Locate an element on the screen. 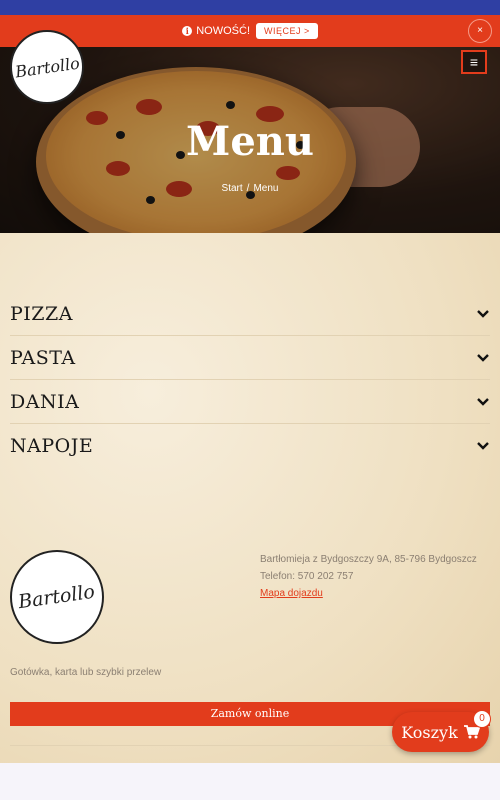 Image resolution: width=500 pixels, height=800 pixels. category-label: DANIA is located at coordinates (45, 401).